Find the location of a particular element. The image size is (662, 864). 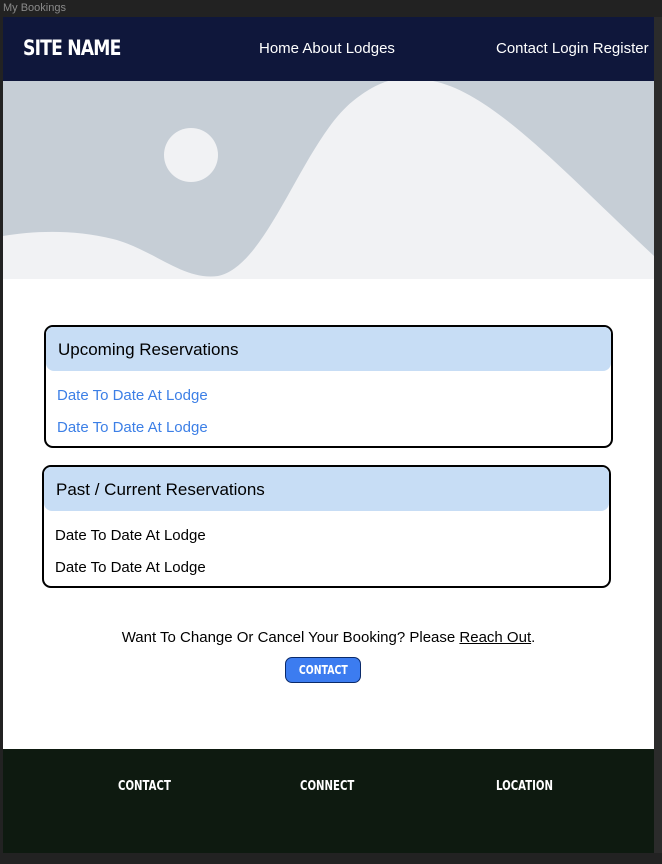

footer-connect-heading: CONNECT is located at coordinates (335, 786).